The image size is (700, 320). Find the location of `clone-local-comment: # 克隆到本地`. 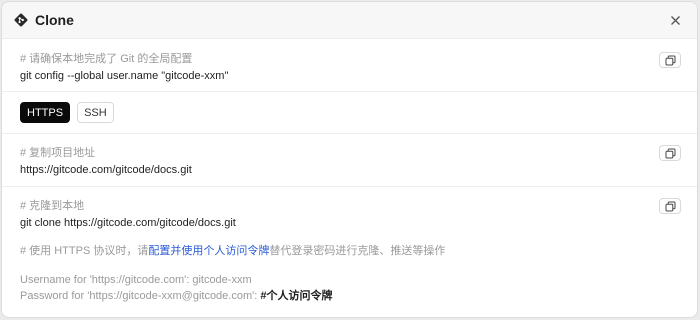

clone-local-comment: # 克隆到本地 is located at coordinates (52, 206).